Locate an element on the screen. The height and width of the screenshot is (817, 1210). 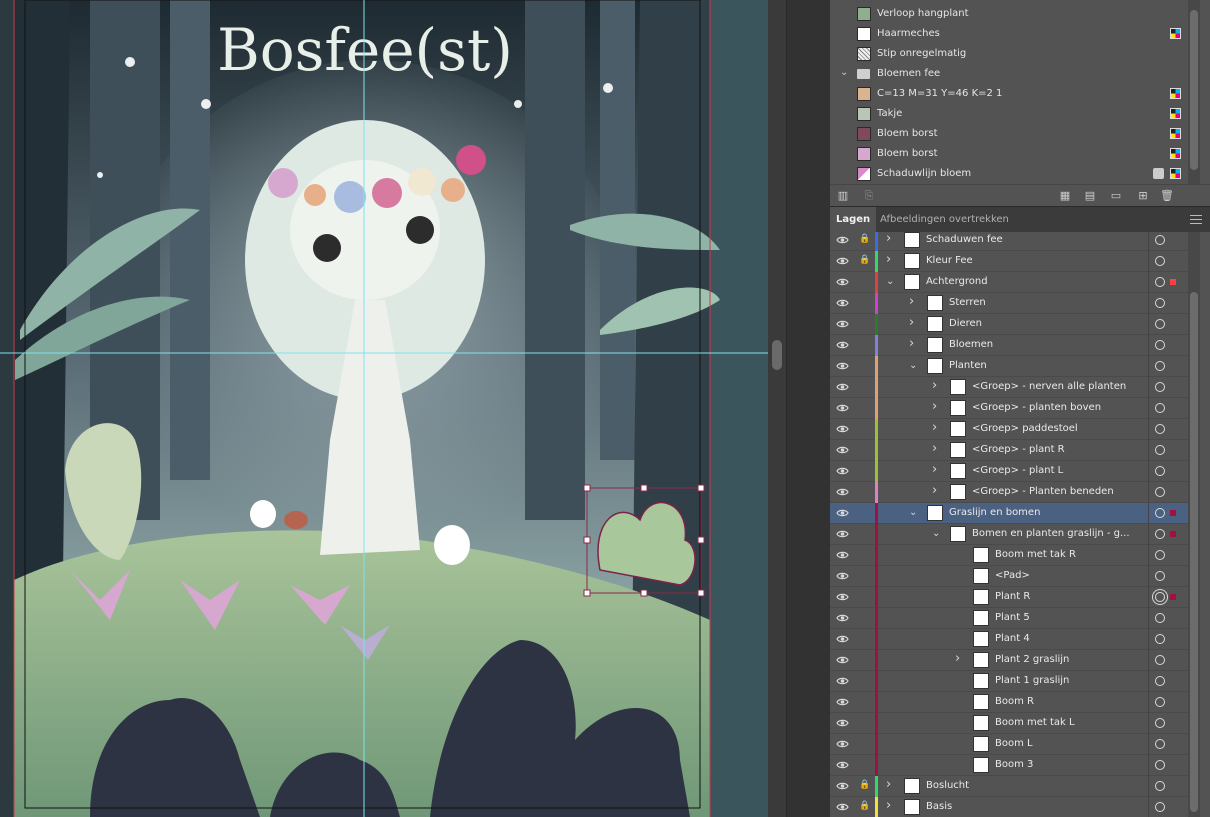
layer-name: <Pad> is located at coordinates (1012, 575).